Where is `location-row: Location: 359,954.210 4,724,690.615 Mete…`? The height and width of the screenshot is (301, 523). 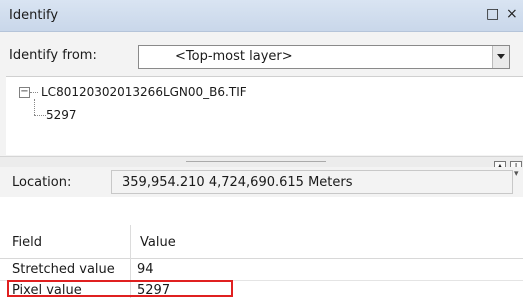 location-row: Location: 359,954.210 4,724,690.615 Mete… is located at coordinates (261, 182).